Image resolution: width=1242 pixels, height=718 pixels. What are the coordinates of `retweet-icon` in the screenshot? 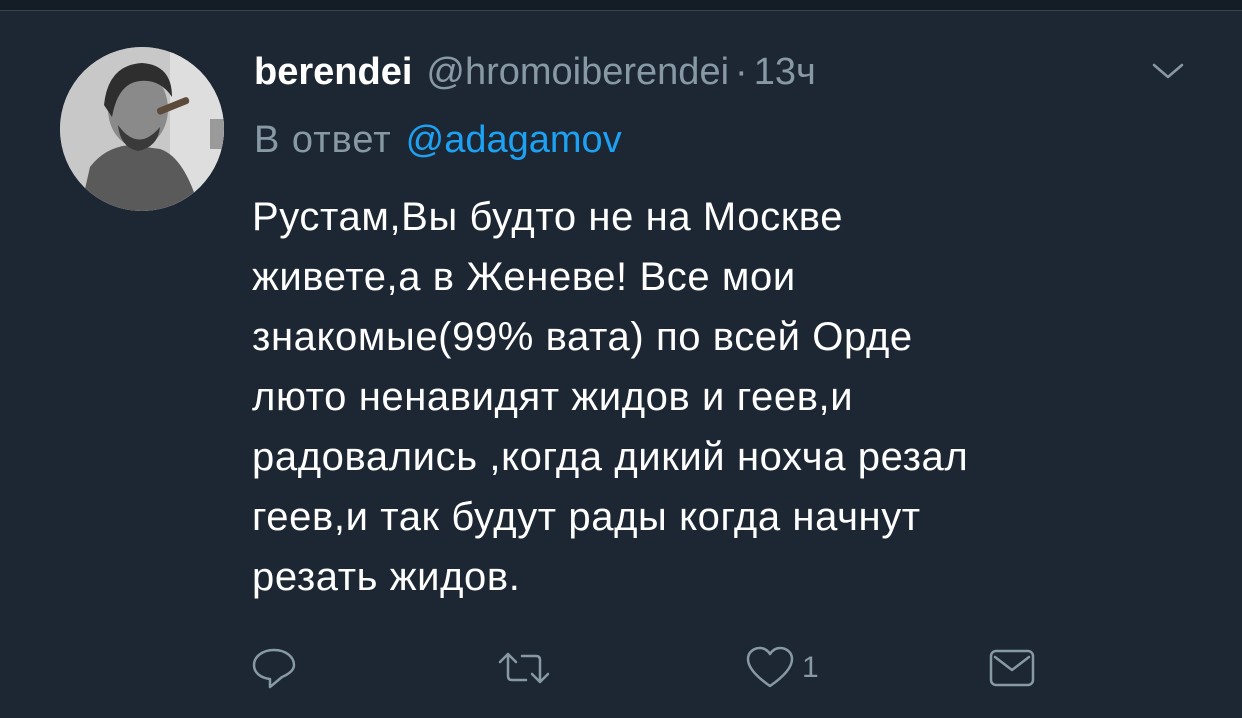 It's located at (524, 668).